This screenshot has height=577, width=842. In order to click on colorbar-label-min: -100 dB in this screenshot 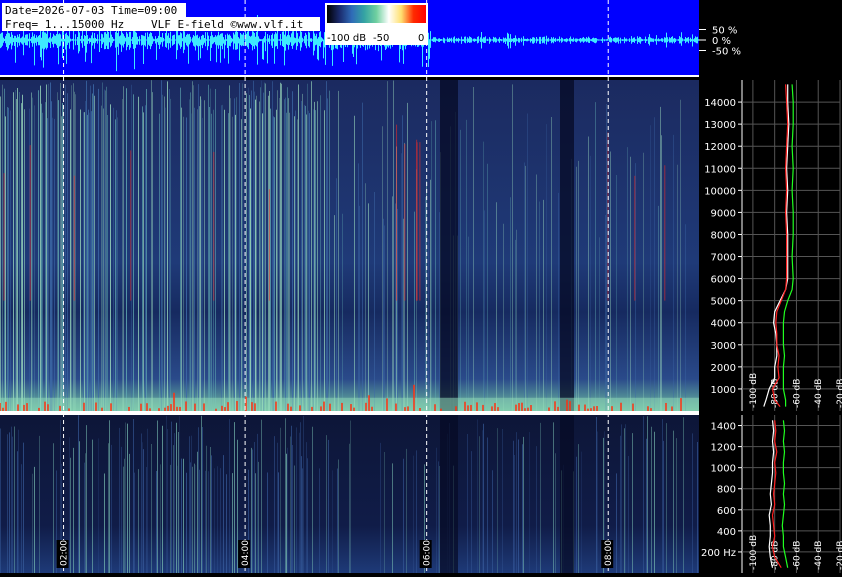, I will do `click(346, 38)`.